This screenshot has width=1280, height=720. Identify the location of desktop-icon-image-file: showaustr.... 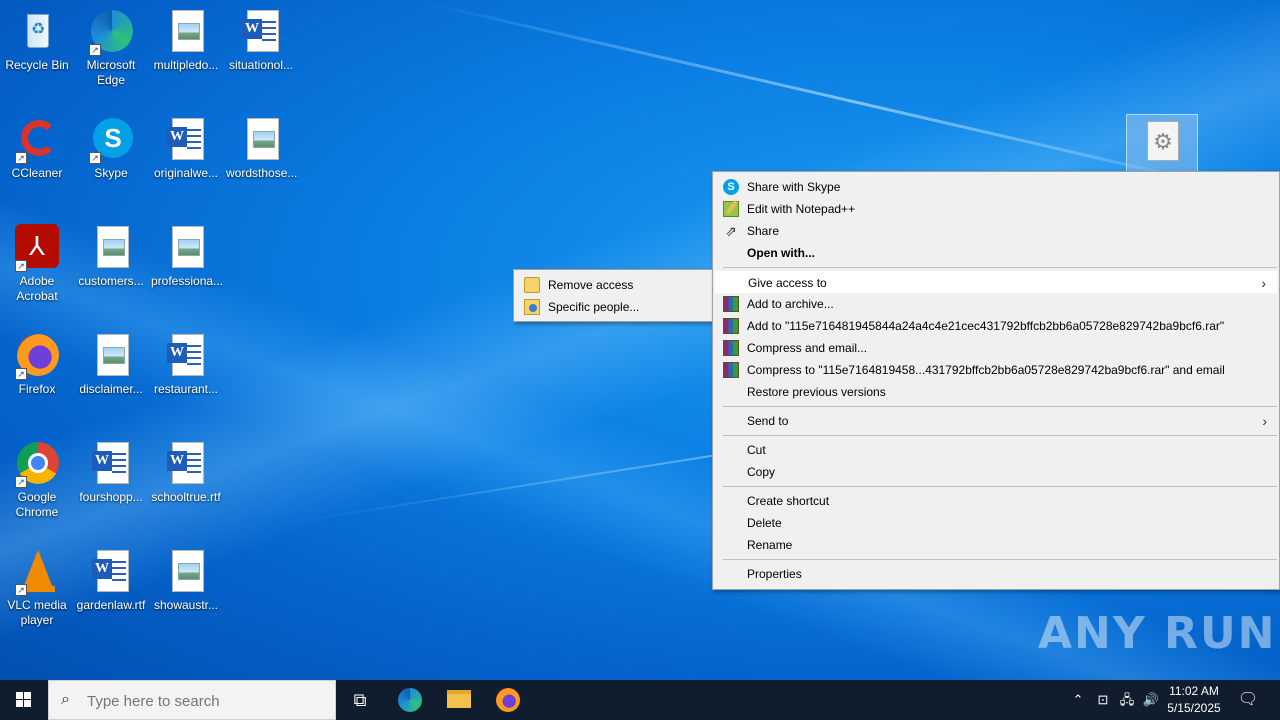
(186, 580).